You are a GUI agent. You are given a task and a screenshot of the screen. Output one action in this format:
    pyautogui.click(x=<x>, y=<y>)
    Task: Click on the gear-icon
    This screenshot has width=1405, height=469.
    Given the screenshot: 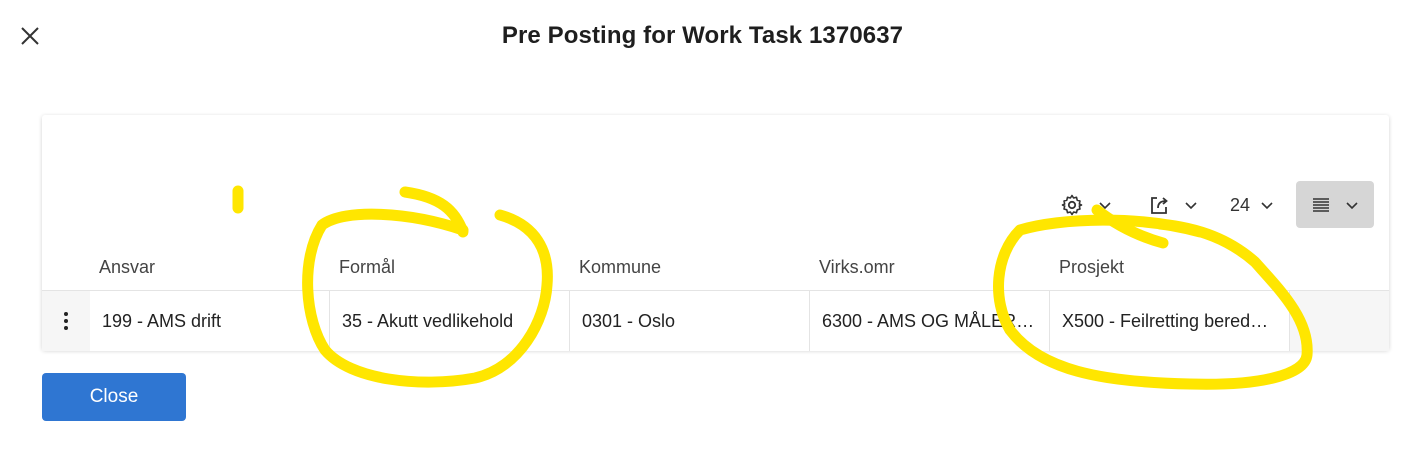 What is the action you would take?
    pyautogui.click(x=1072, y=205)
    